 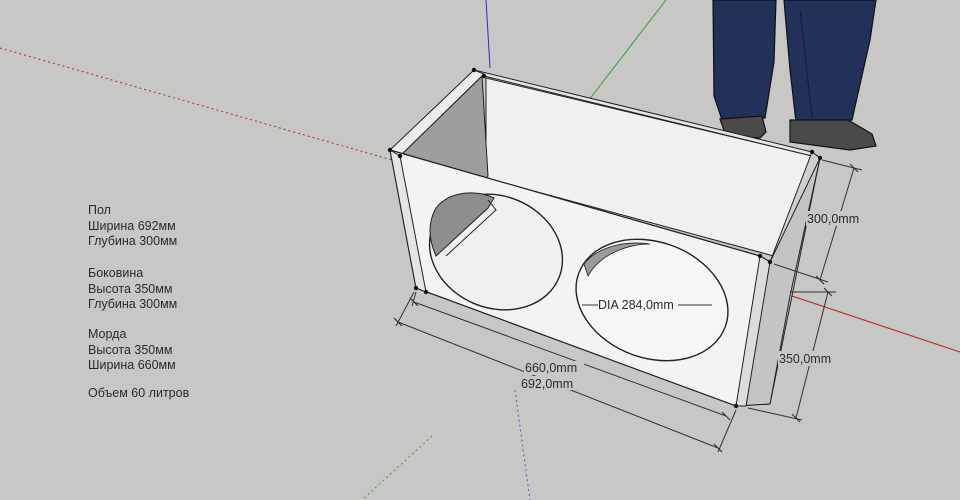 I want to click on spec-floor-title: Пол, so click(x=99, y=210).